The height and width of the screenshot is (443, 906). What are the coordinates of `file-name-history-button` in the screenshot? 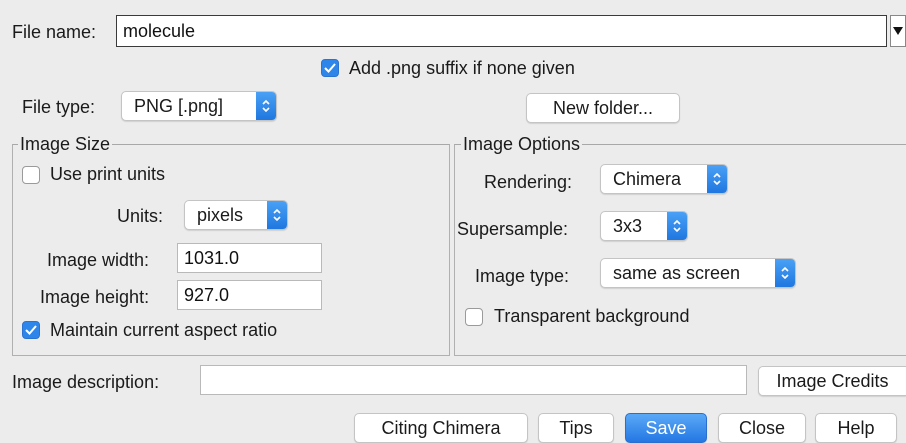 It's located at (898, 31).